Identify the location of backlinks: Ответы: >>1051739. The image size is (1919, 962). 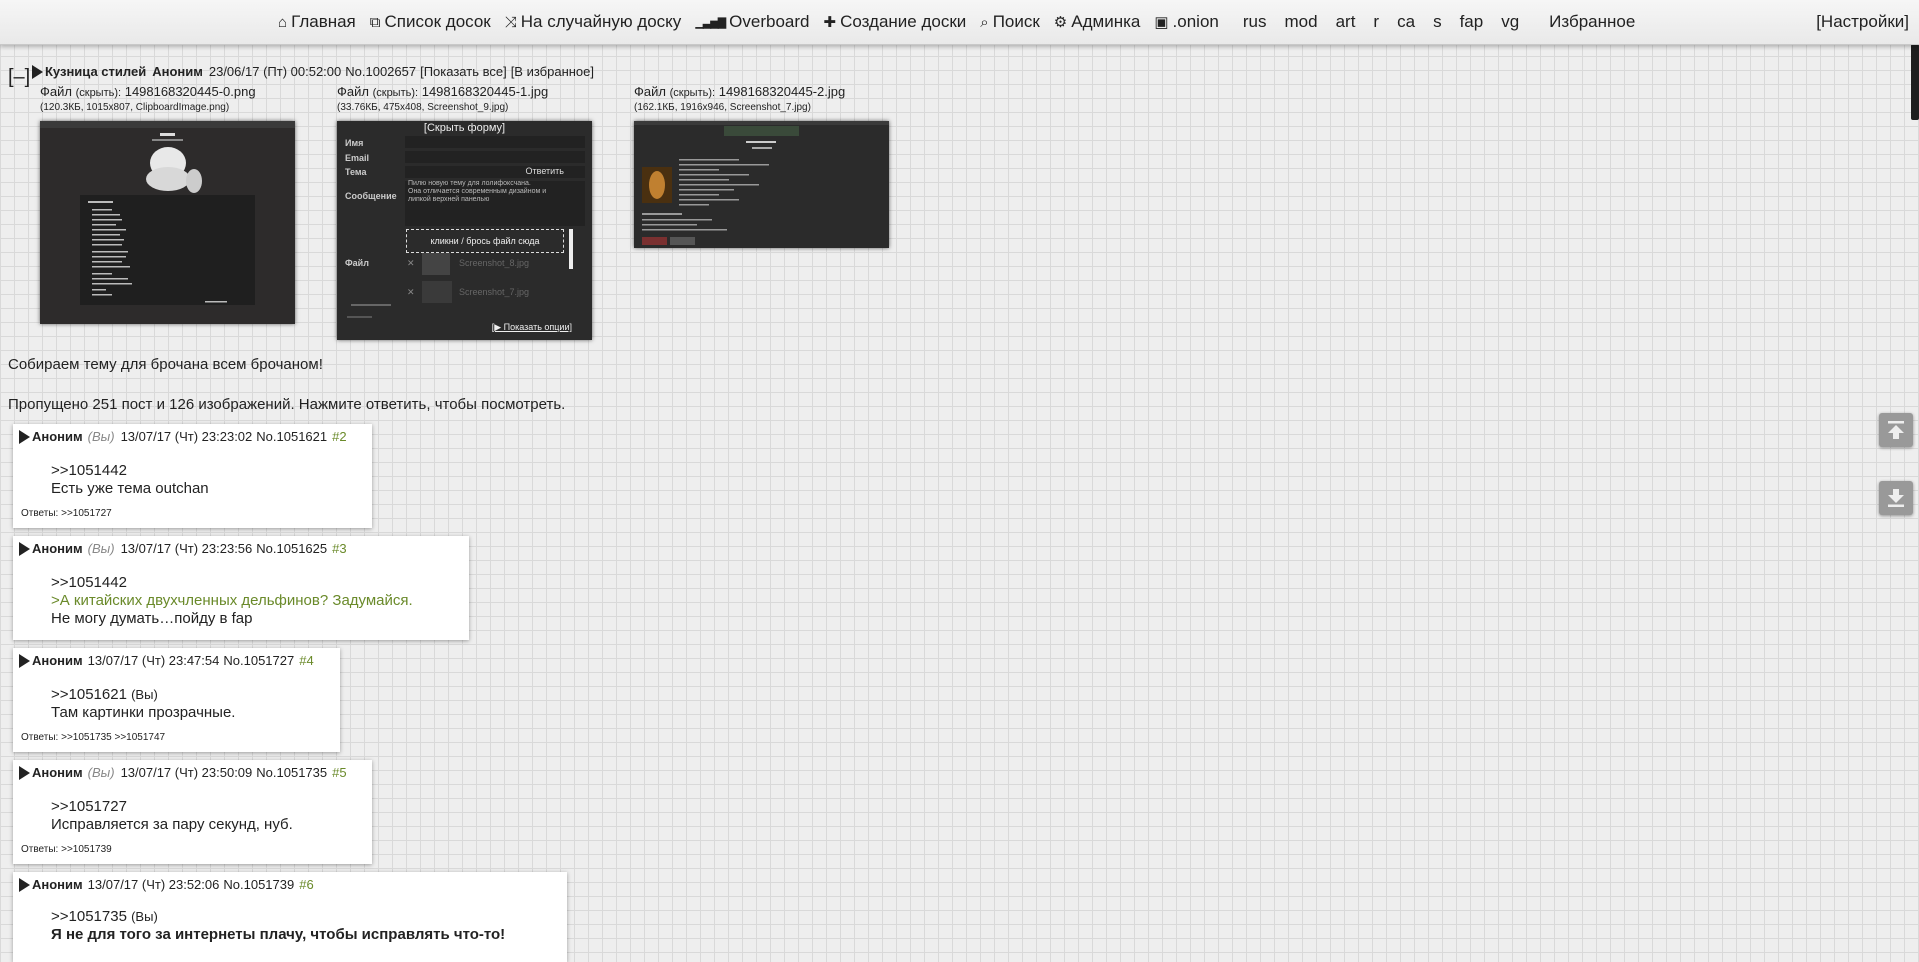
(66, 849).